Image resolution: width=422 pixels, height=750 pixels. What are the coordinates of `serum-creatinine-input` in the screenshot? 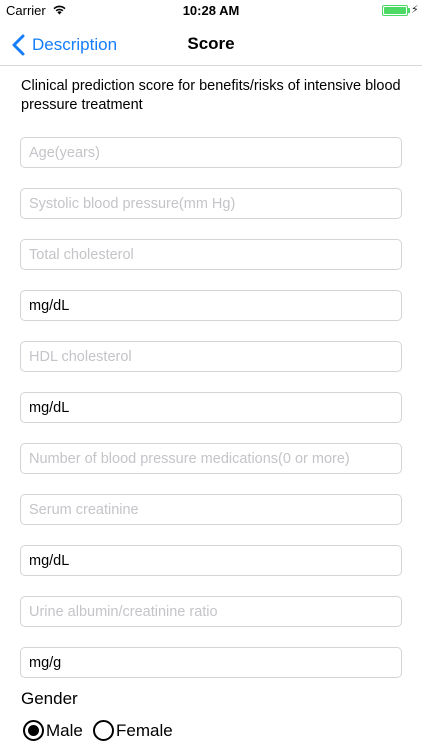 It's located at (211, 509).